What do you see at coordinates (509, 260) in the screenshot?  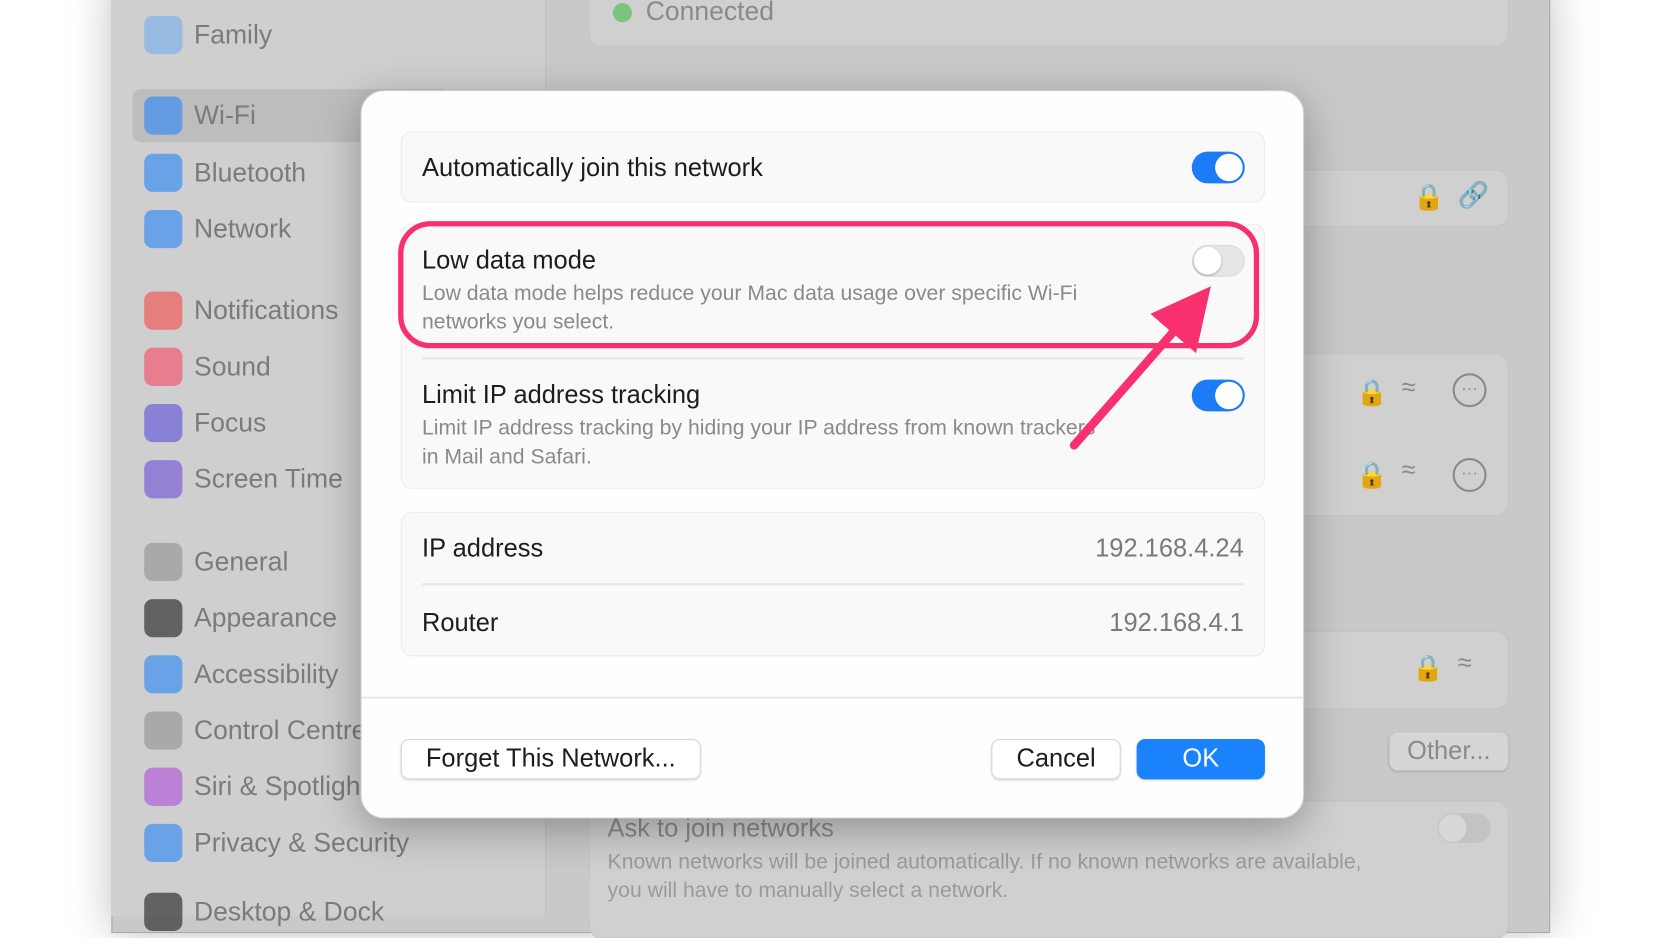 I see `low-data-label: Low data mode` at bounding box center [509, 260].